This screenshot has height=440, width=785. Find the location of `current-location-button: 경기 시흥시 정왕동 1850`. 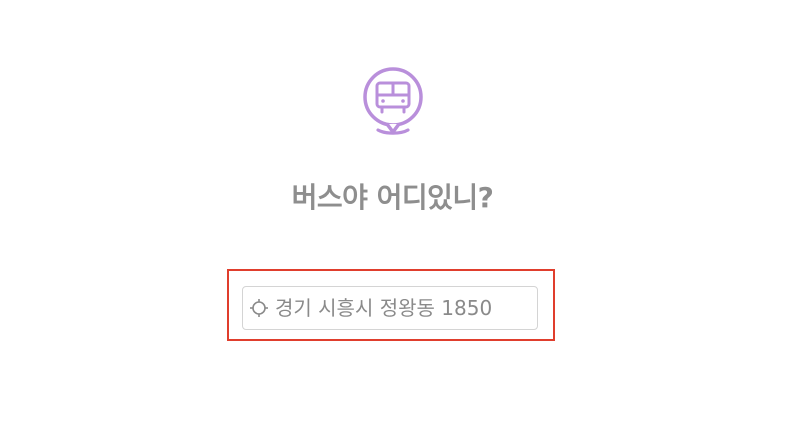

current-location-button: 경기 시흥시 정왕동 1850 is located at coordinates (390, 308).